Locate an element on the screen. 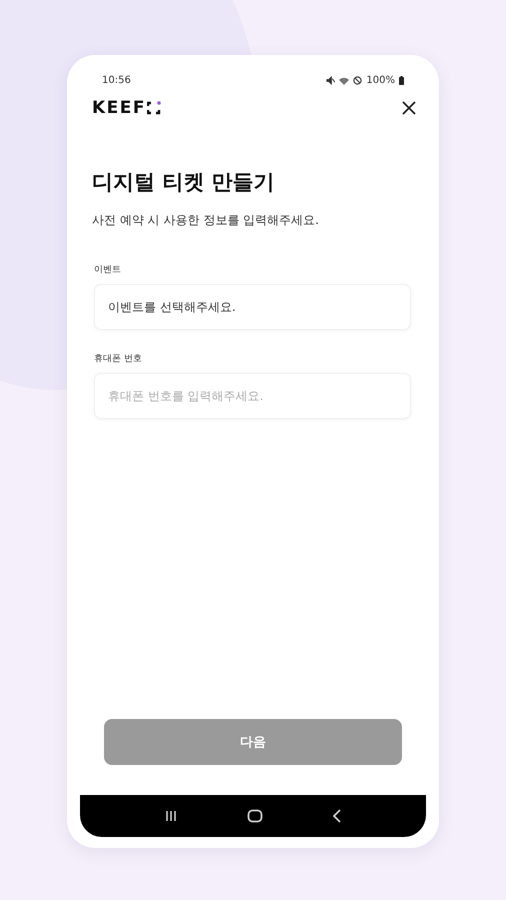 The width and height of the screenshot is (506, 900). wifi-icon is located at coordinates (344, 80).